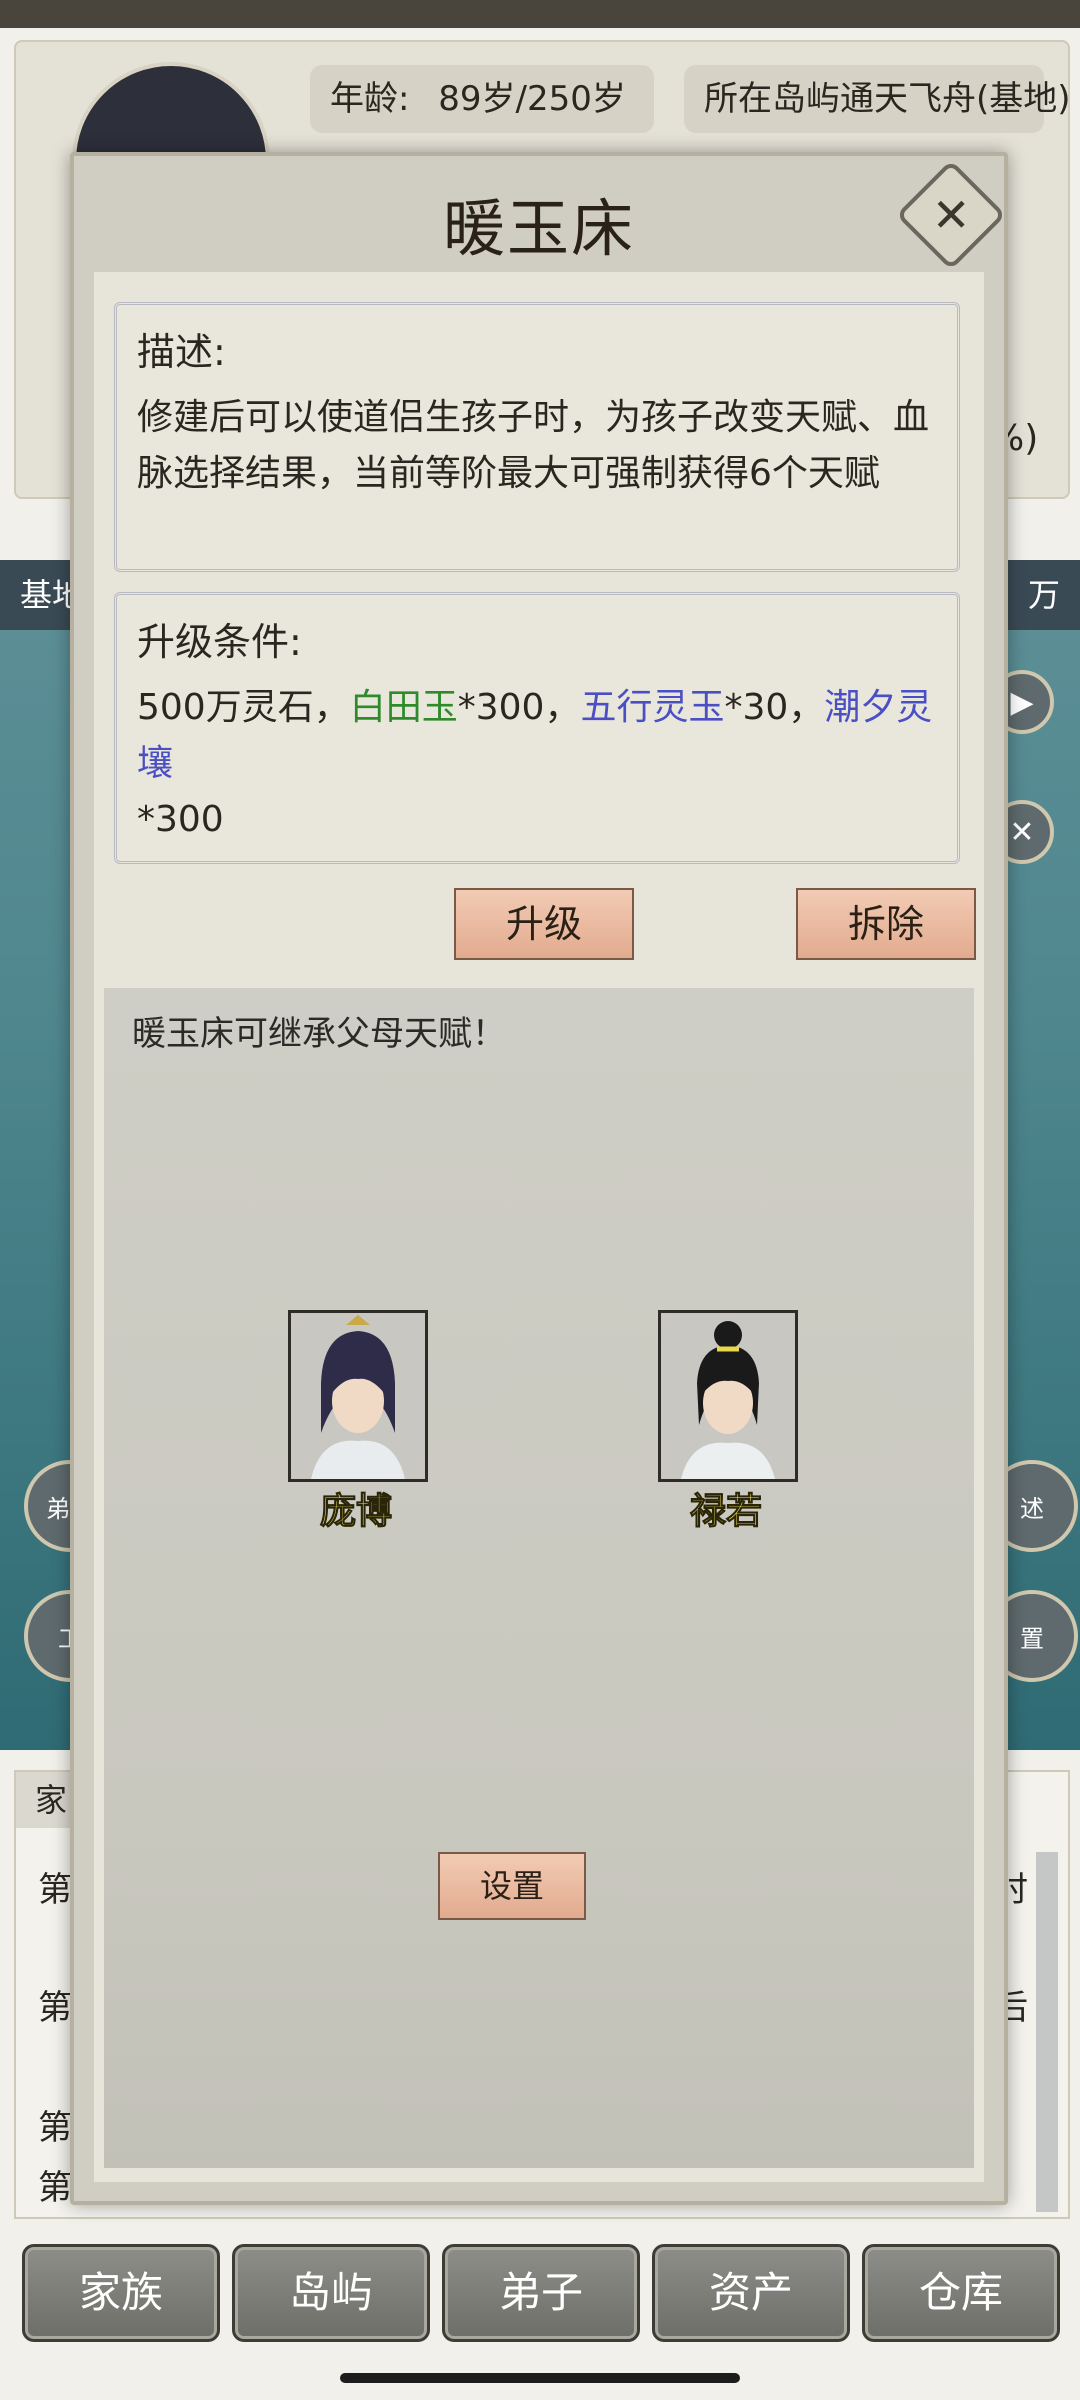 The width and height of the screenshot is (1080, 2400). Describe the element at coordinates (886, 924) in the screenshot. I see `demolish-button: 拆除` at that location.